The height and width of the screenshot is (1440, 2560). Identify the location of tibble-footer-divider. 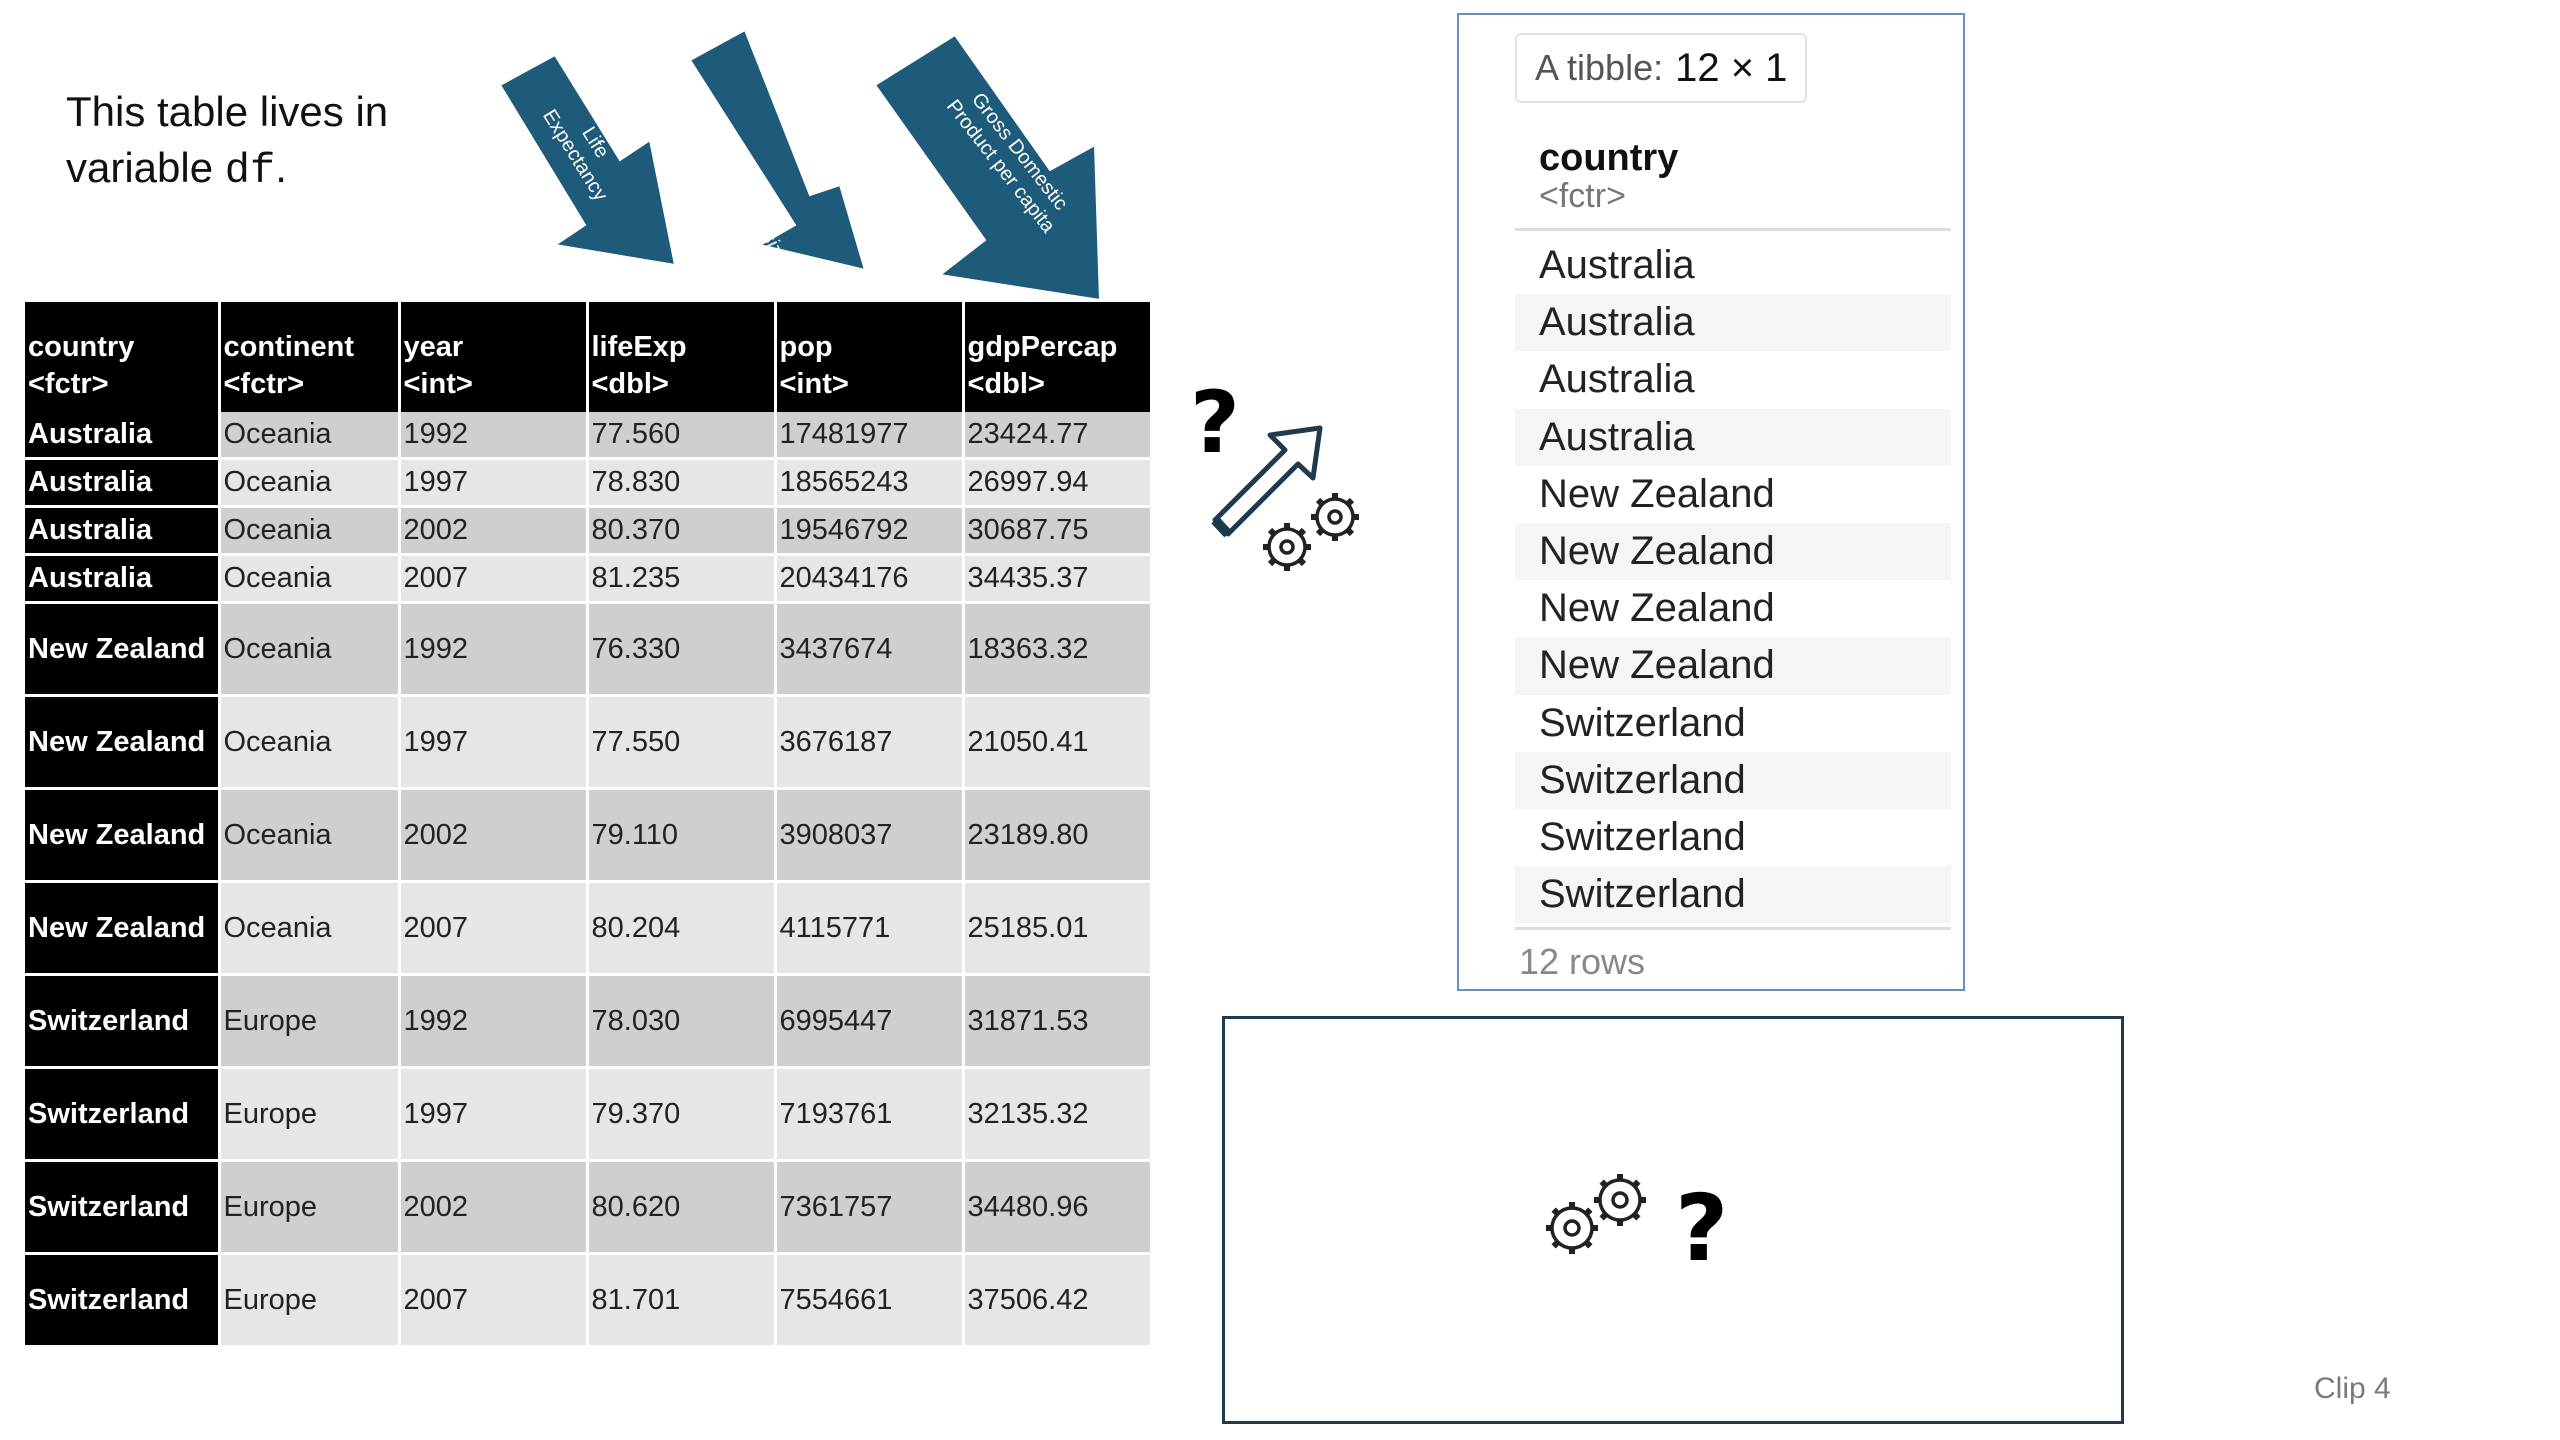
(1733, 928).